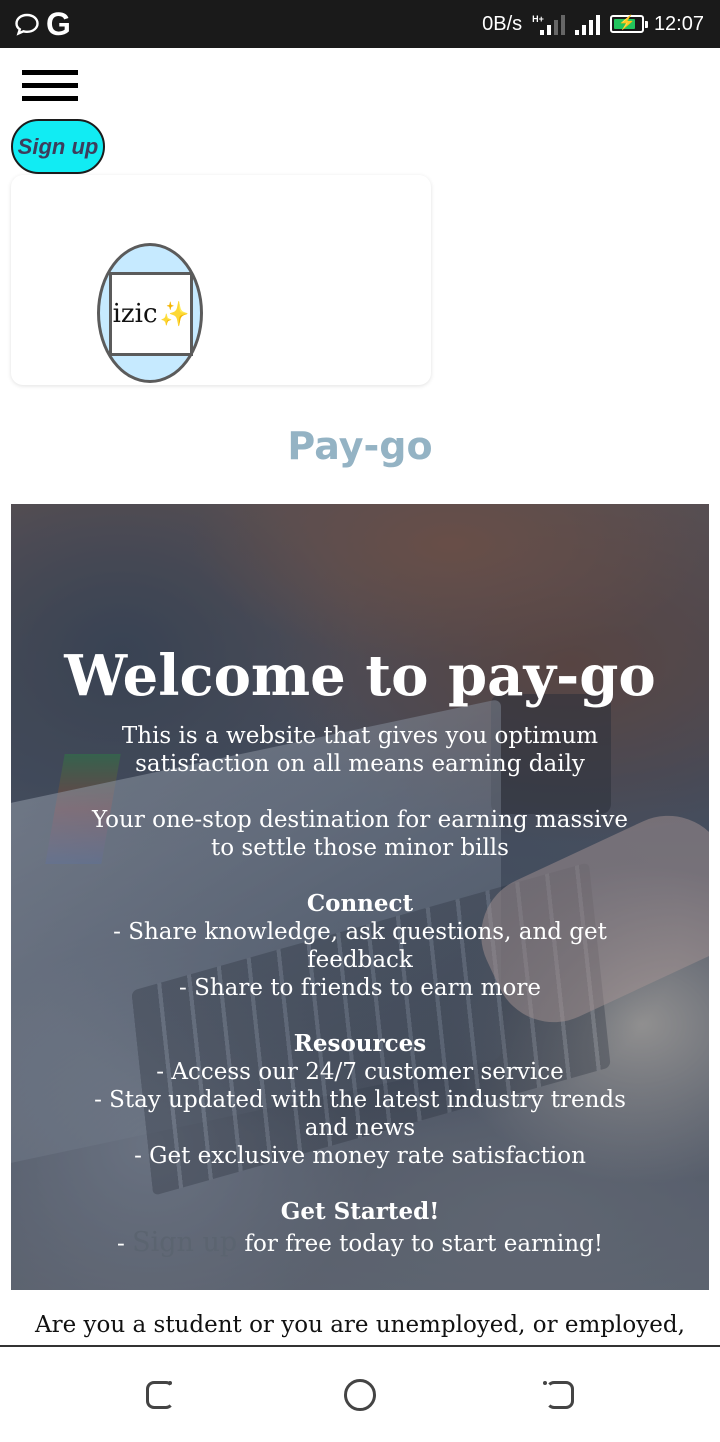 Image resolution: width=720 pixels, height=1442 pixels. What do you see at coordinates (184, 1242) in the screenshot?
I see `signup-link: Sign up` at bounding box center [184, 1242].